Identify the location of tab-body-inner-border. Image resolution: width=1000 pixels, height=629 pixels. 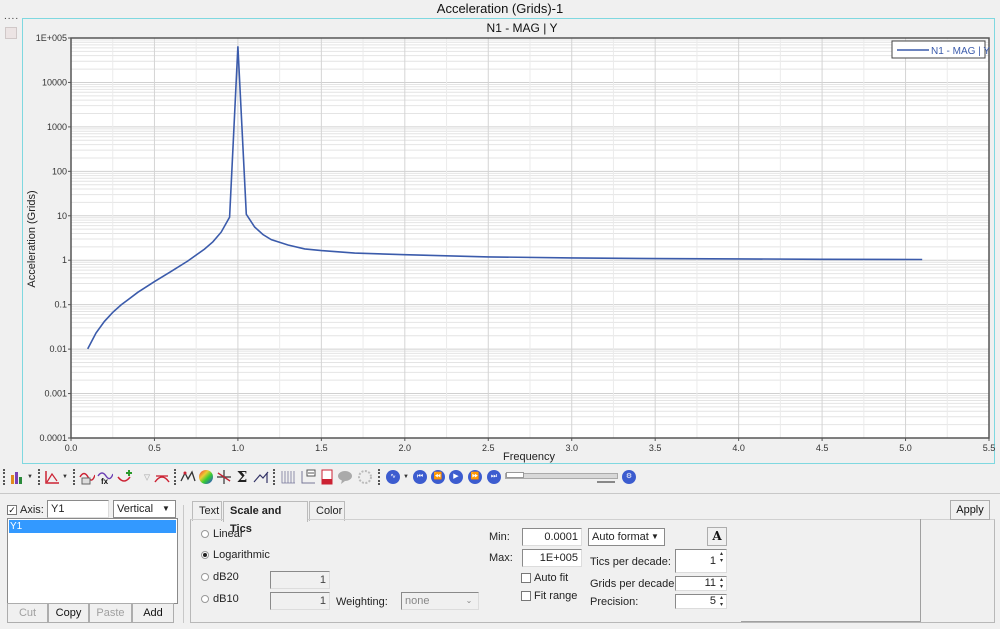
(831, 570).